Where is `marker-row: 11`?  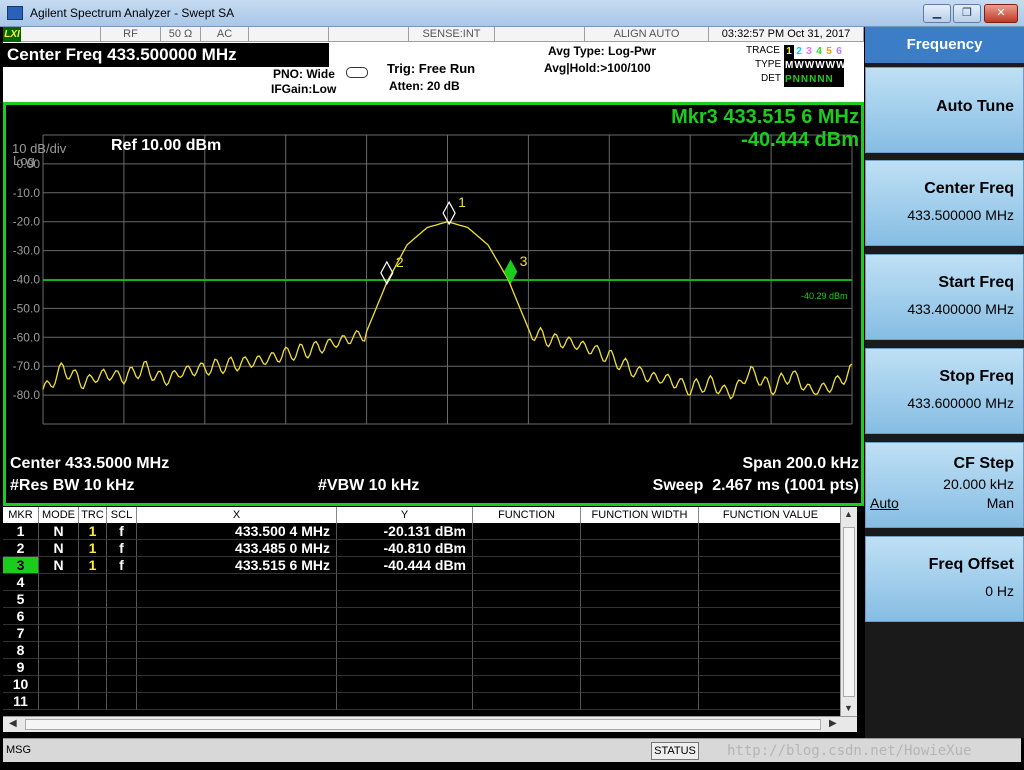 marker-row: 11 is located at coordinates (430, 701).